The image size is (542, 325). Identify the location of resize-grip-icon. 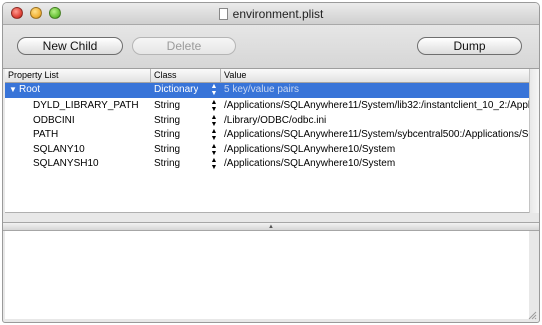
(532, 315).